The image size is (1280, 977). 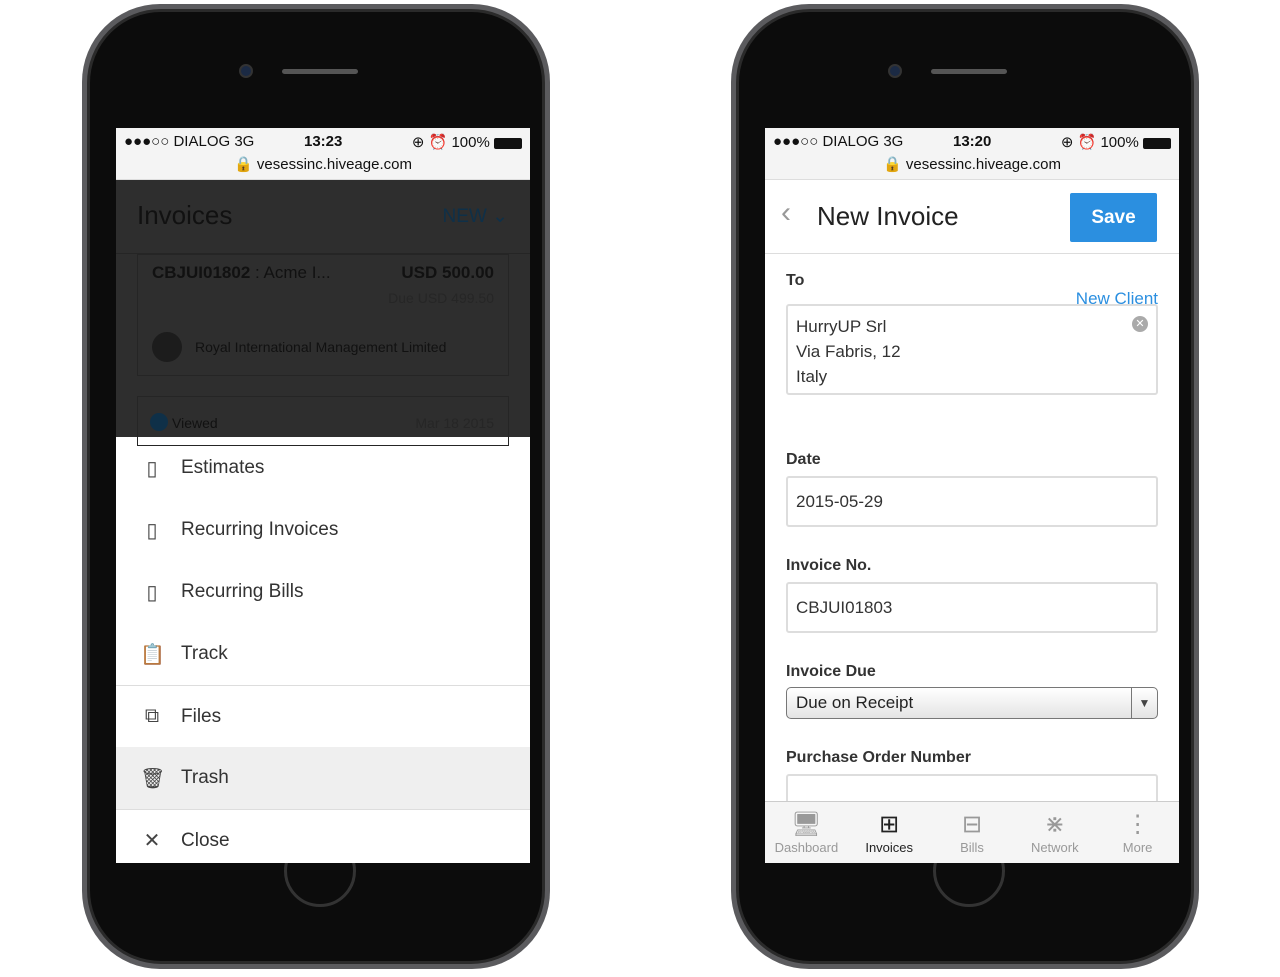 What do you see at coordinates (844, 607) in the screenshot?
I see `invoice-no-value: CBJUI01803` at bounding box center [844, 607].